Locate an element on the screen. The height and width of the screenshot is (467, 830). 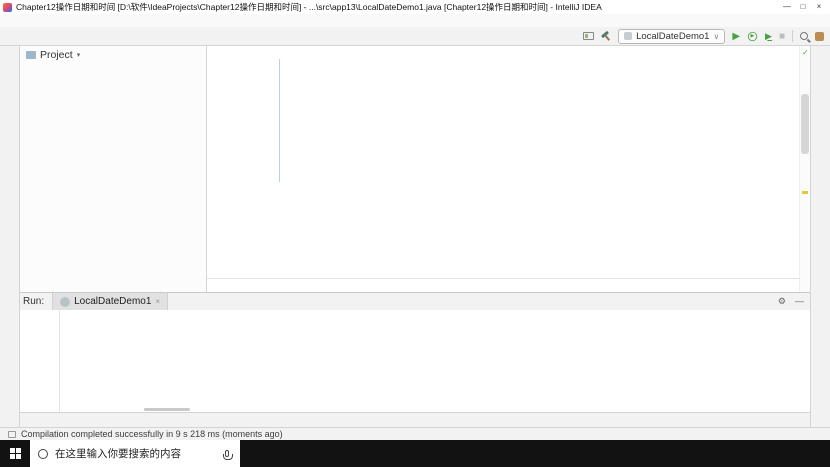
run-label: Run: is located at coordinates (34, 301).